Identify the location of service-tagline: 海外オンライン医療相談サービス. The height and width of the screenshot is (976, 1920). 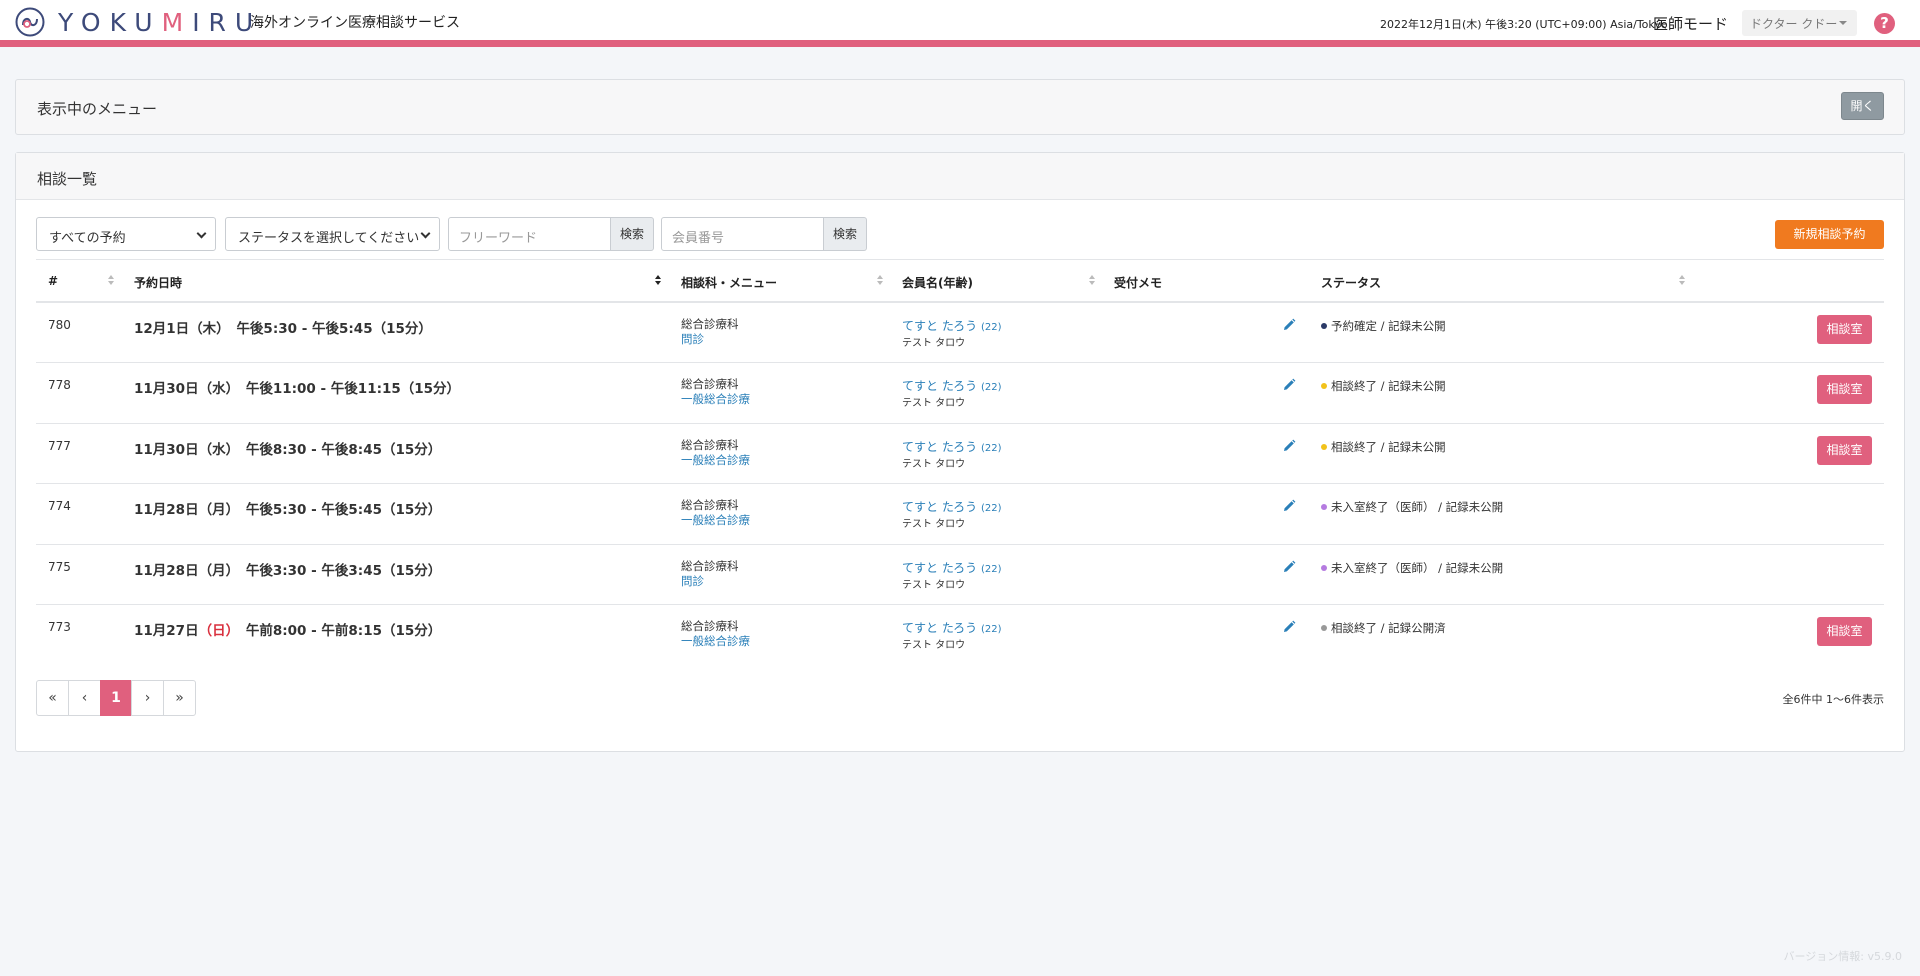
(355, 23).